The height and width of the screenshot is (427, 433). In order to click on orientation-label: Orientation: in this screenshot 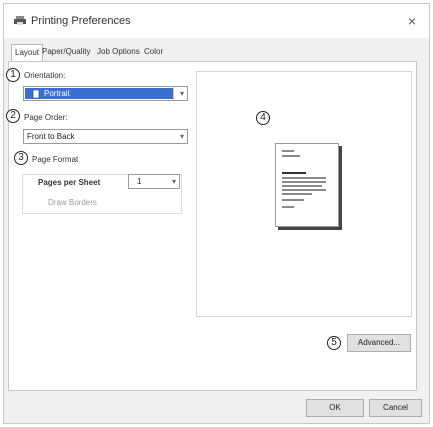, I will do `click(45, 75)`.